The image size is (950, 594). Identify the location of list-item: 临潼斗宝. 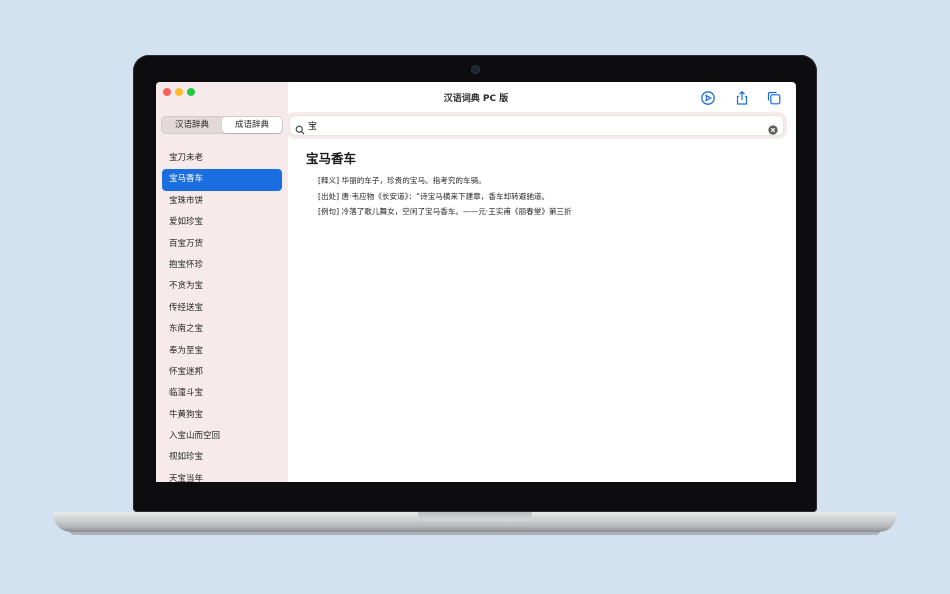
(222, 393).